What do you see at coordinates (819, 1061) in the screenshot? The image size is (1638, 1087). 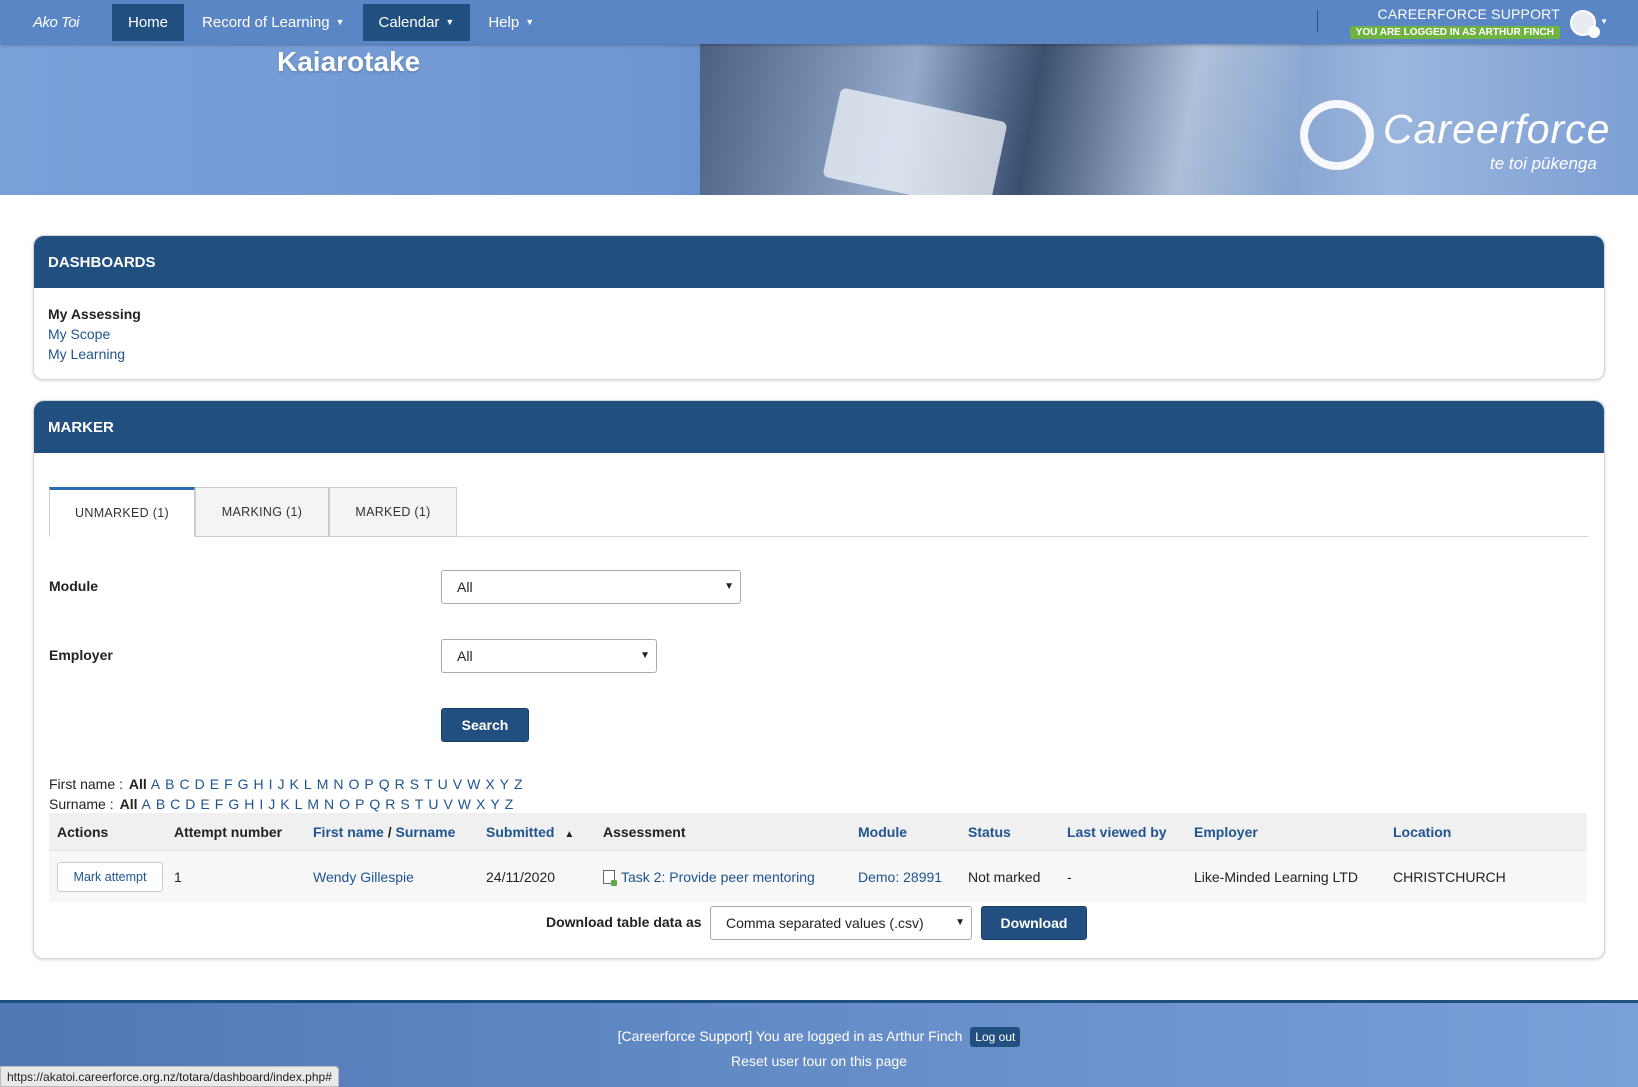 I see `reset-user-tour-link: Reset user tour on this page` at bounding box center [819, 1061].